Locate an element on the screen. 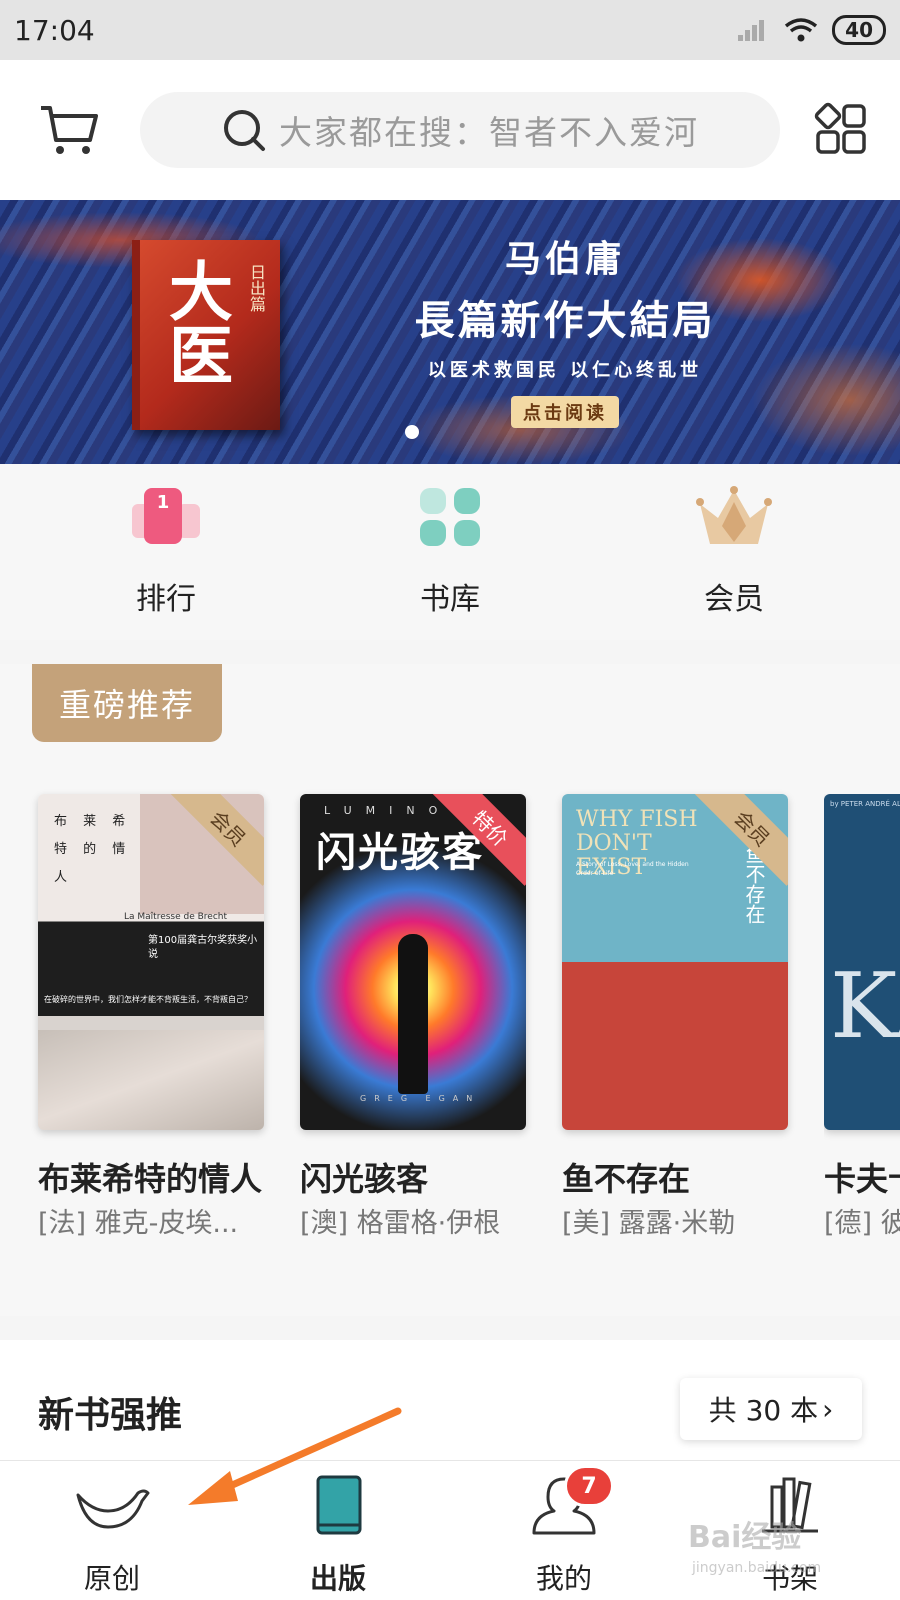  top-header: 大家都在搜：智者不入爱河 is located at coordinates (450, 130).